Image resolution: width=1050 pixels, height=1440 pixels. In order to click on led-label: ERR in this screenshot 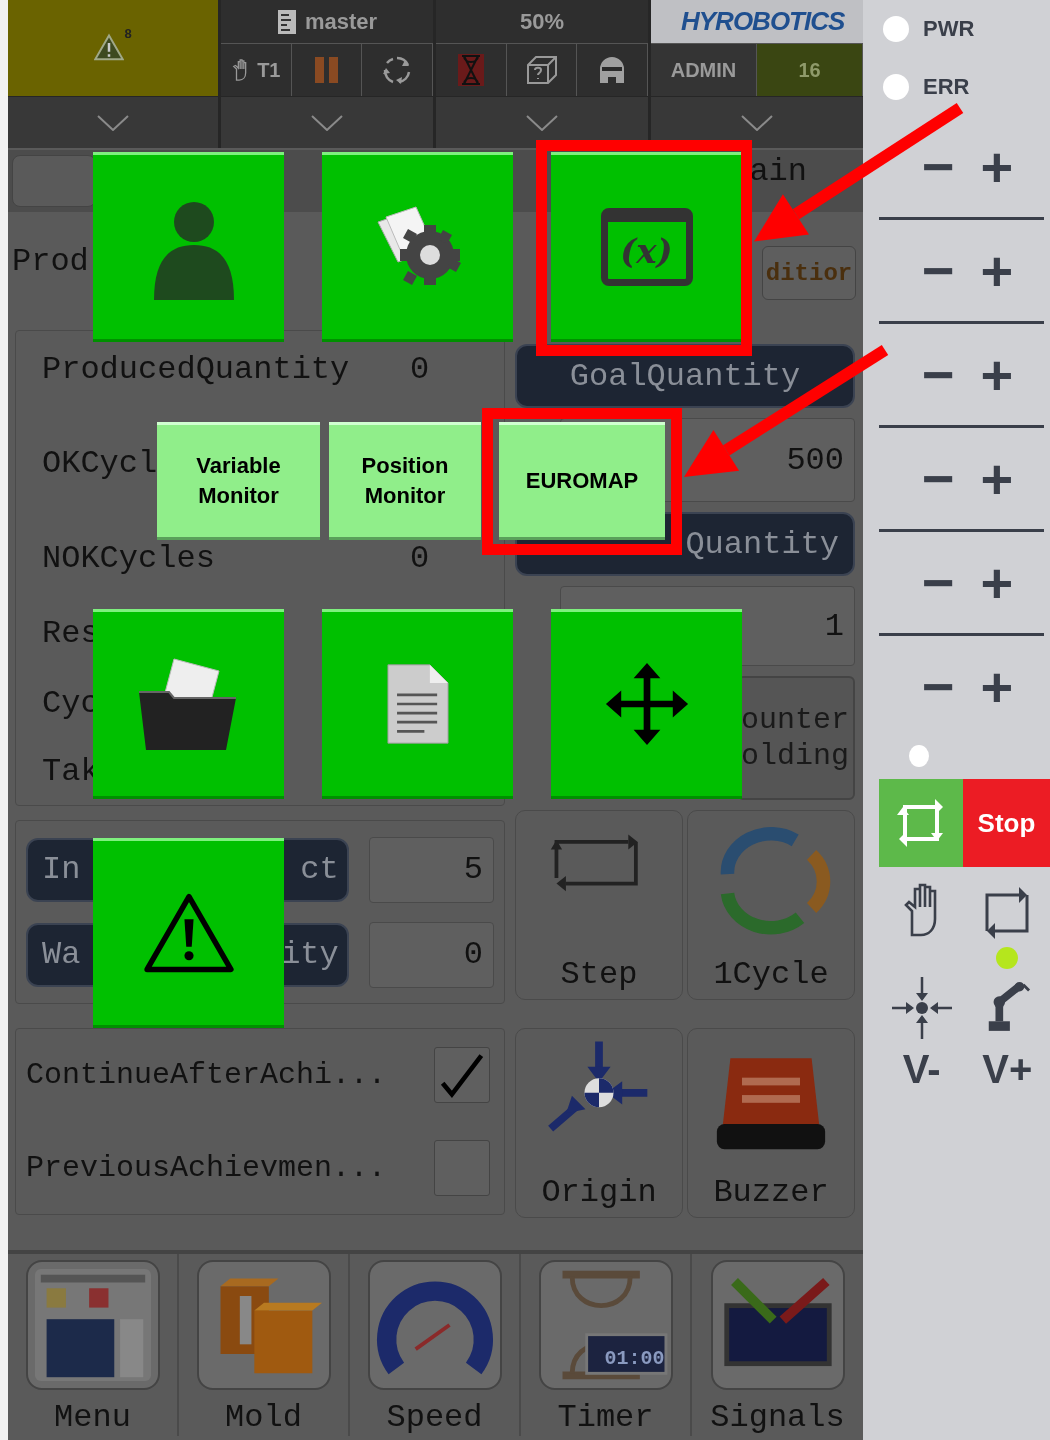, I will do `click(946, 87)`.